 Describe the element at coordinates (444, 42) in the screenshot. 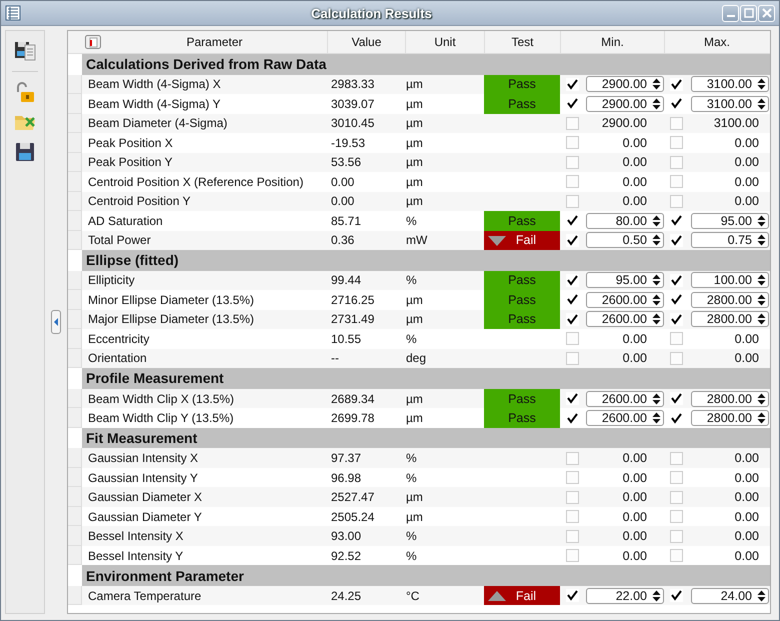

I see `column-header: Unit` at that location.